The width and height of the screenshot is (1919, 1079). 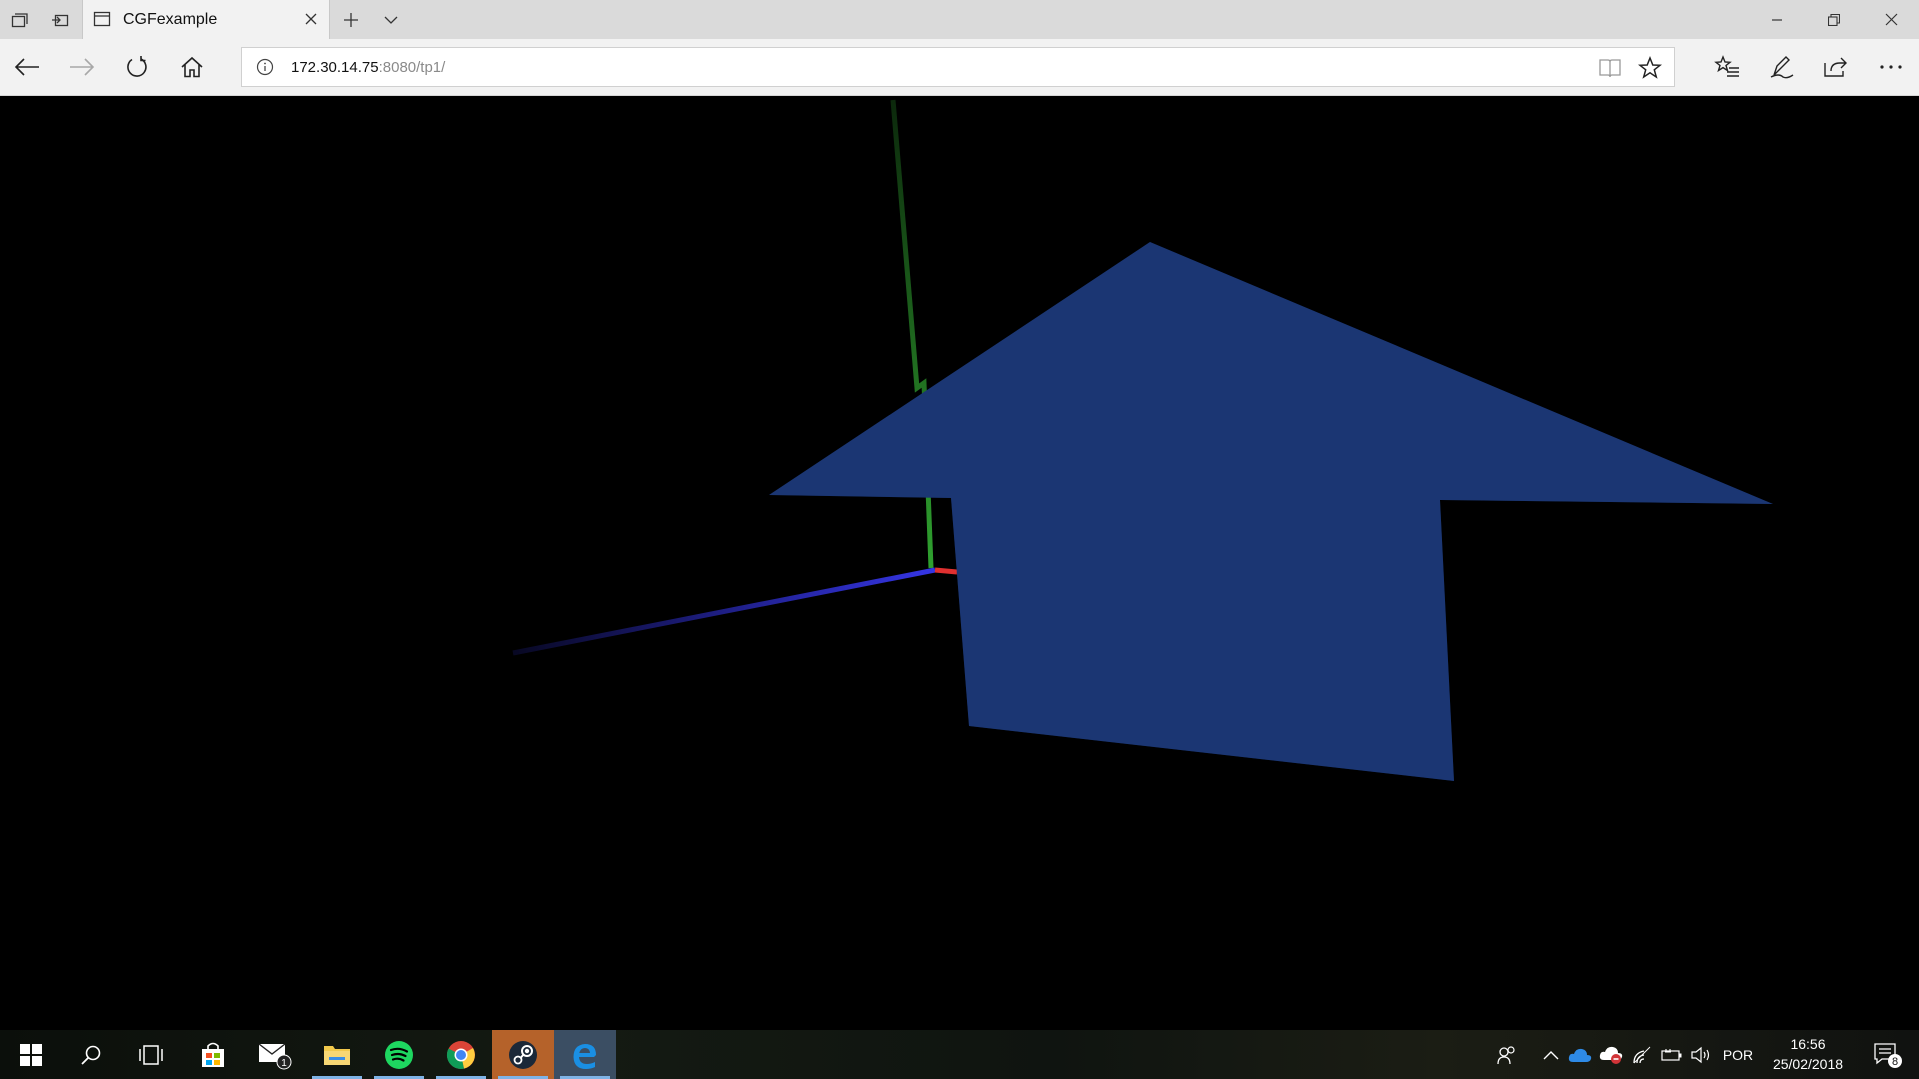 I want to click on onedrive-button, so click(x=1580, y=1054).